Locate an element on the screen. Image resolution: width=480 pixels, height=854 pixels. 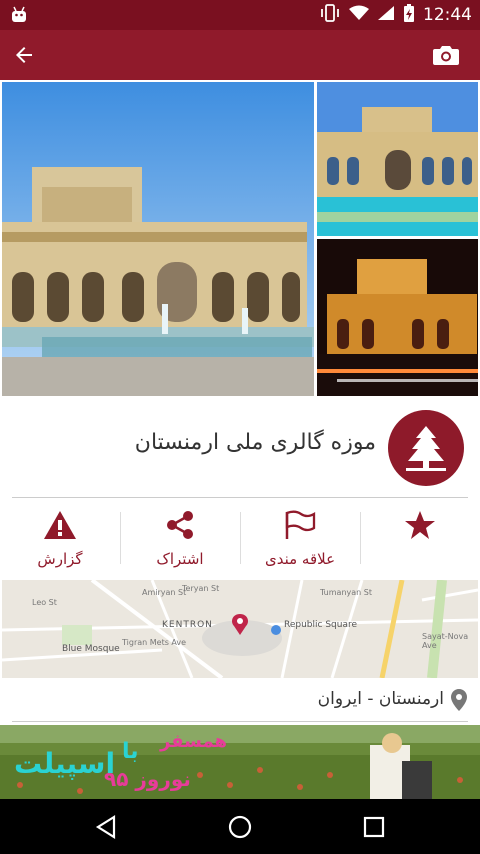
status-bar: 12:44 is located at coordinates (240, 15).